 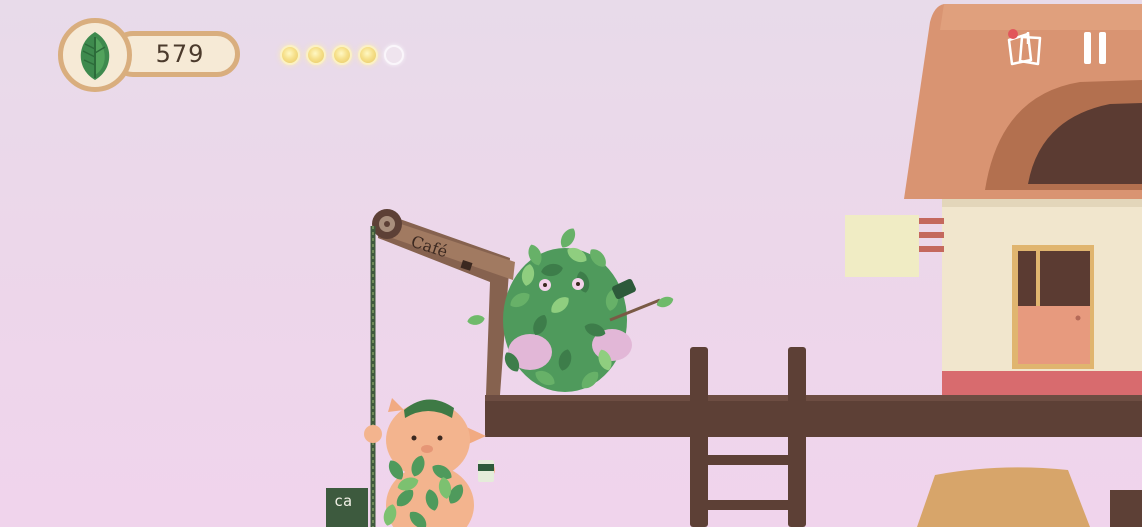 I want to click on notes-icon, so click(x=1024, y=47).